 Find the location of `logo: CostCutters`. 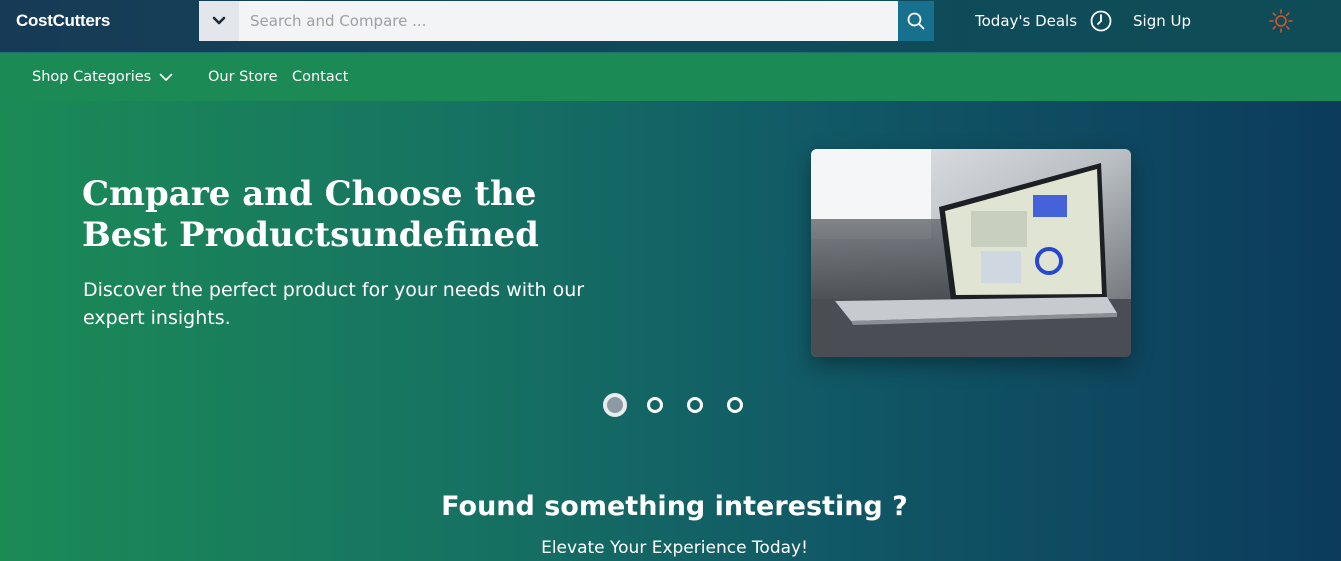

logo: CostCutters is located at coordinates (63, 21).